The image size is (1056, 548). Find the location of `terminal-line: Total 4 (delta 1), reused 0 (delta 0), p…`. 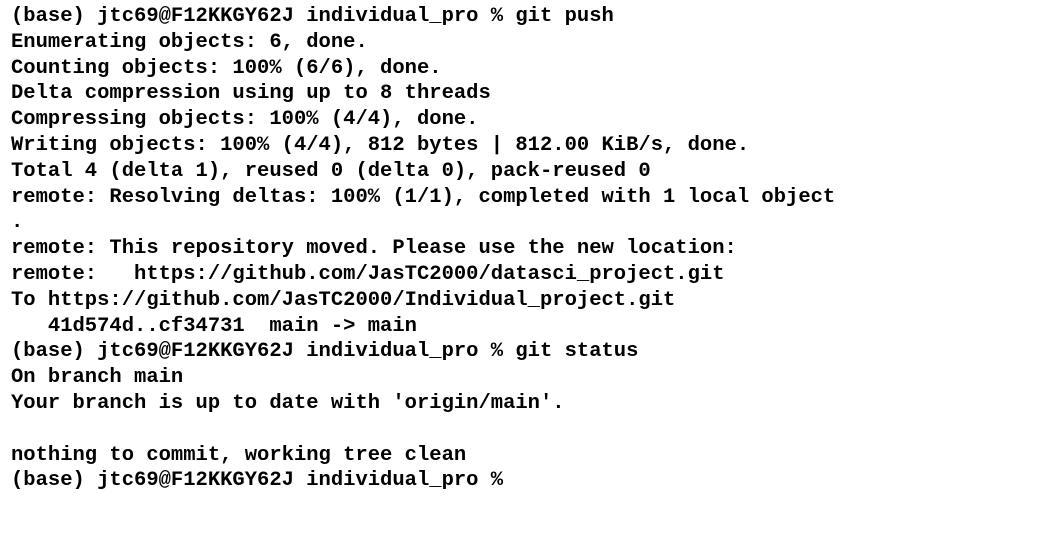

terminal-line: Total 4 (delta 1), reused 0 (delta 0), p… is located at coordinates (331, 171).